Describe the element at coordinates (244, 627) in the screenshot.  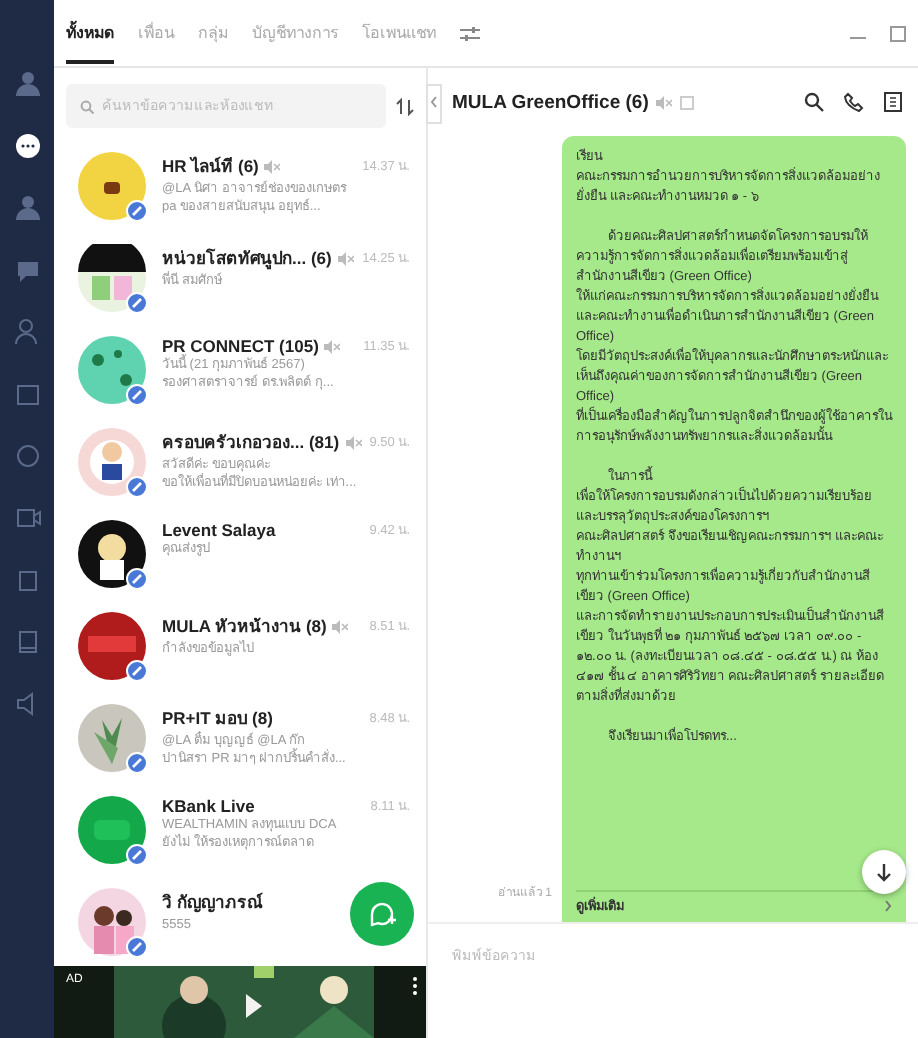
I see `chat-name: MULA หัวหน้างาน (8)` at that location.